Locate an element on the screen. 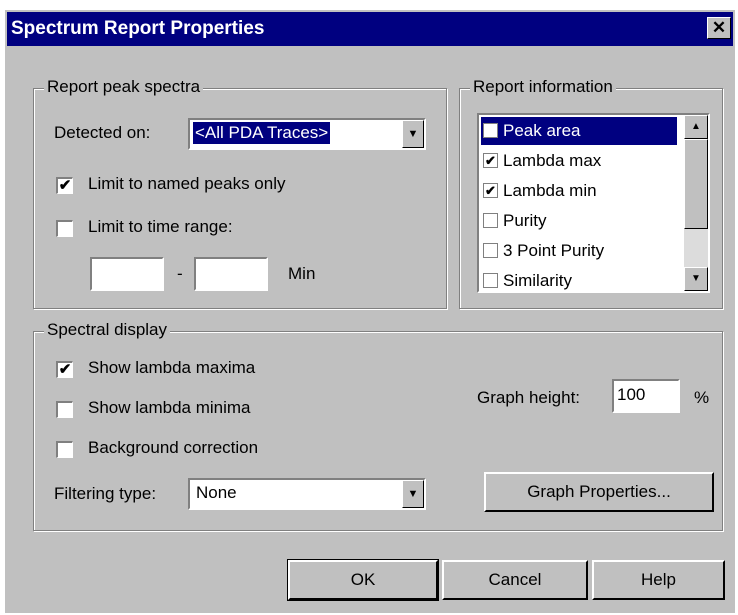 Image resolution: width=738 pixels, height=615 pixels. help-button: Help is located at coordinates (658, 580).